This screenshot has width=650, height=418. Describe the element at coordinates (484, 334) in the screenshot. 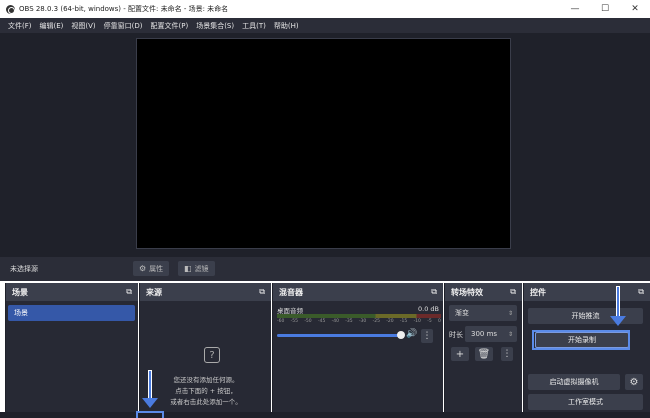

I see `duration-value: 300 ms` at that location.